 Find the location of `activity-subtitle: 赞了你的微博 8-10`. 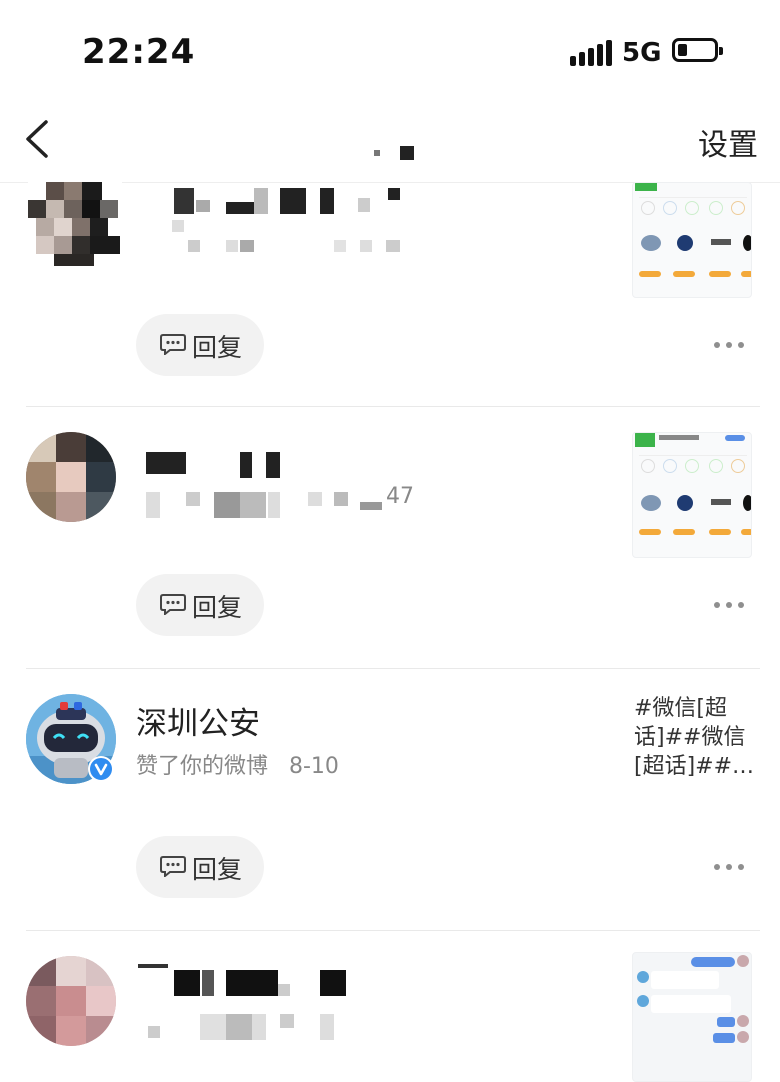

activity-subtitle: 赞了你的微博 8-10 is located at coordinates (237, 766).